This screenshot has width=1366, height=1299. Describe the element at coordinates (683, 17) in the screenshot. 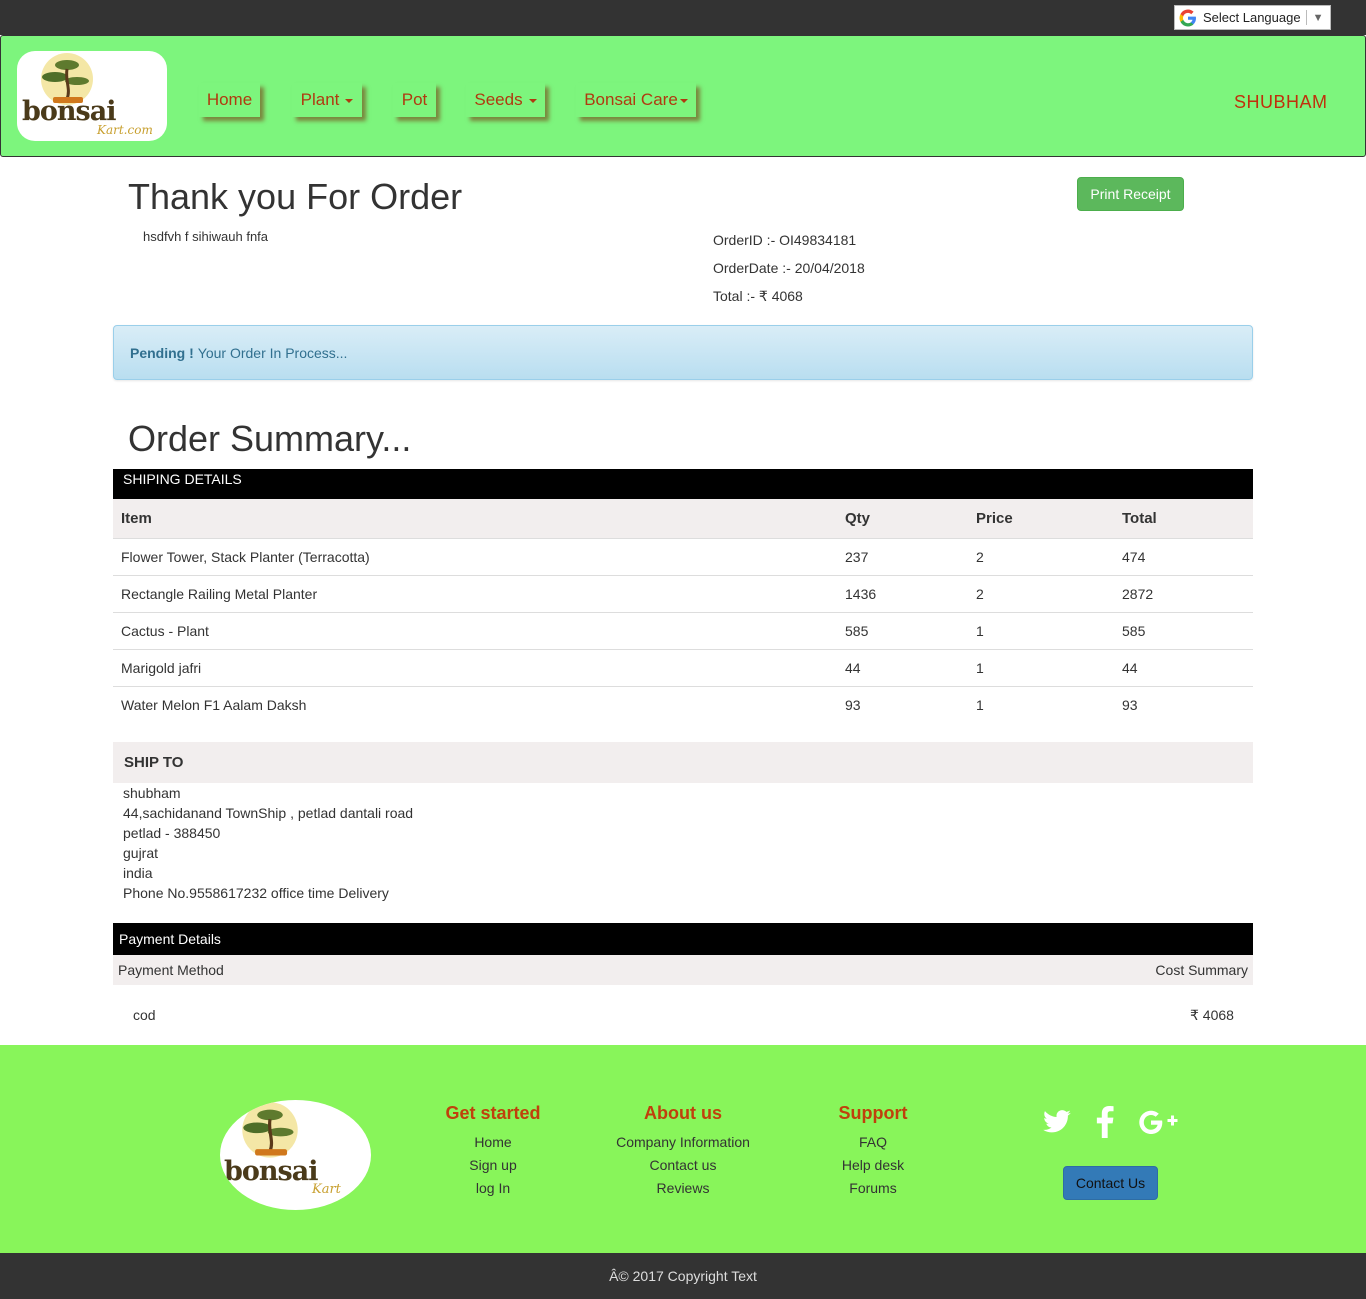

I see `top-bar: Select Language ▼` at that location.